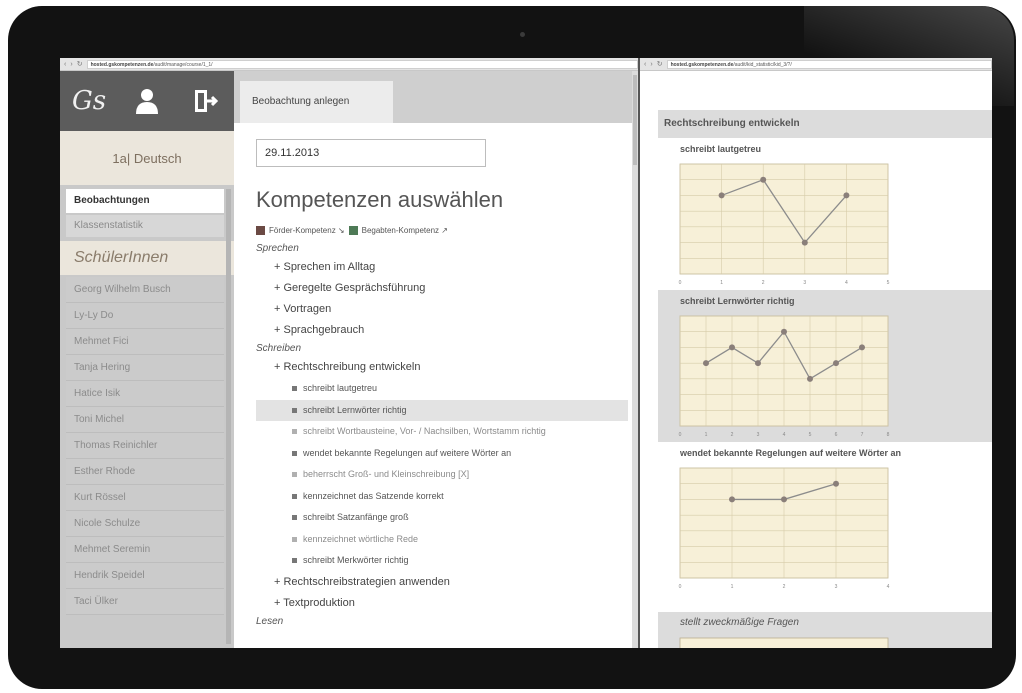  I want to click on competence-item: kennzeichnet das Satzende korrekt, so click(442, 497).